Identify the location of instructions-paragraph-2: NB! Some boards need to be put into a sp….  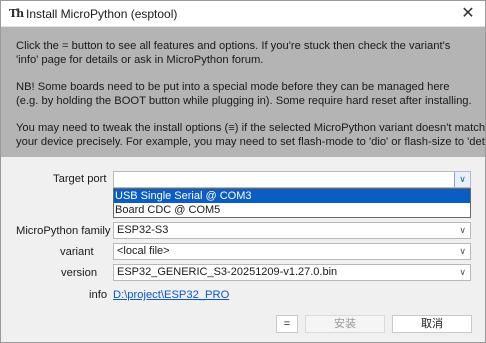
(244, 94).